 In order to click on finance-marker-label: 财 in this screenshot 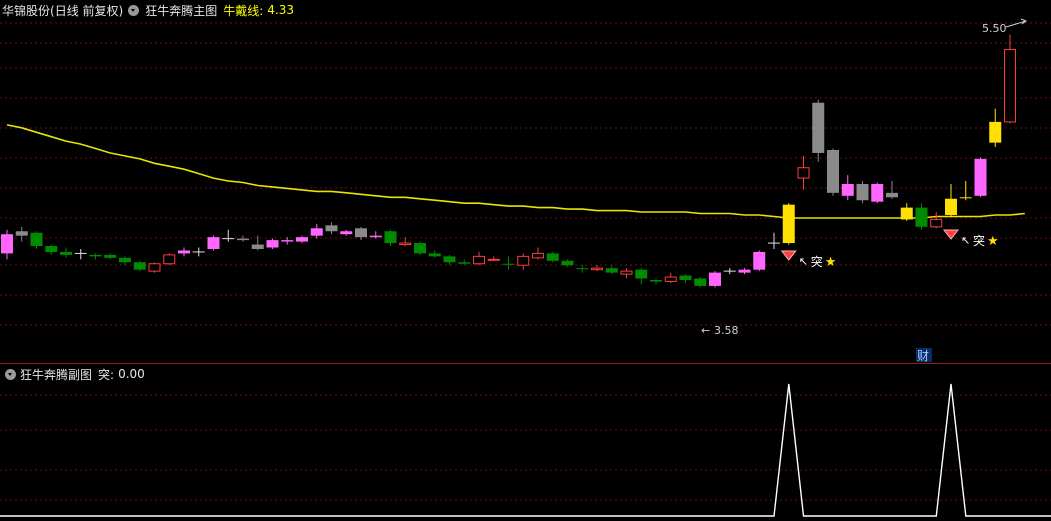, I will do `click(923, 356)`.